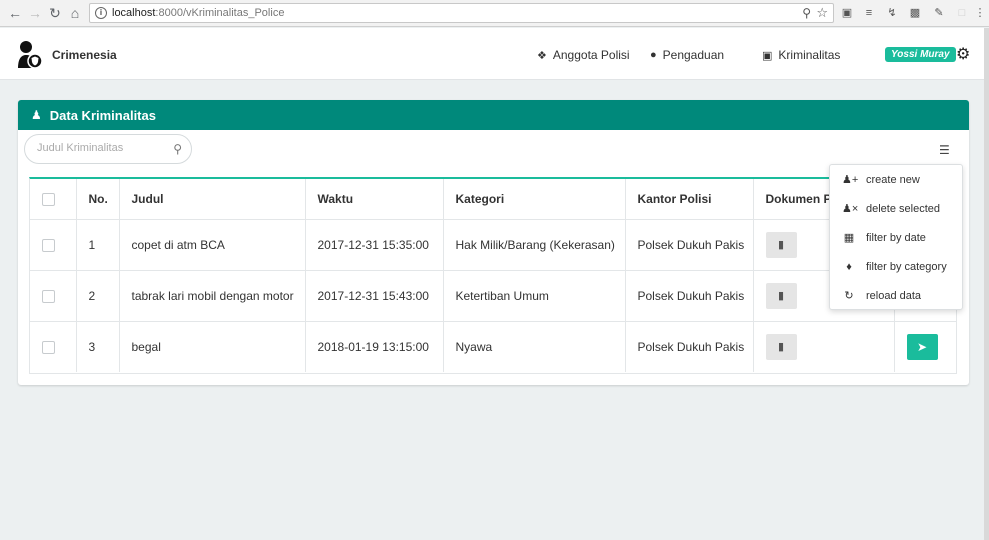 The width and height of the screenshot is (989, 540). What do you see at coordinates (920, 54) in the screenshot?
I see `user-badge: Yossi Muray` at bounding box center [920, 54].